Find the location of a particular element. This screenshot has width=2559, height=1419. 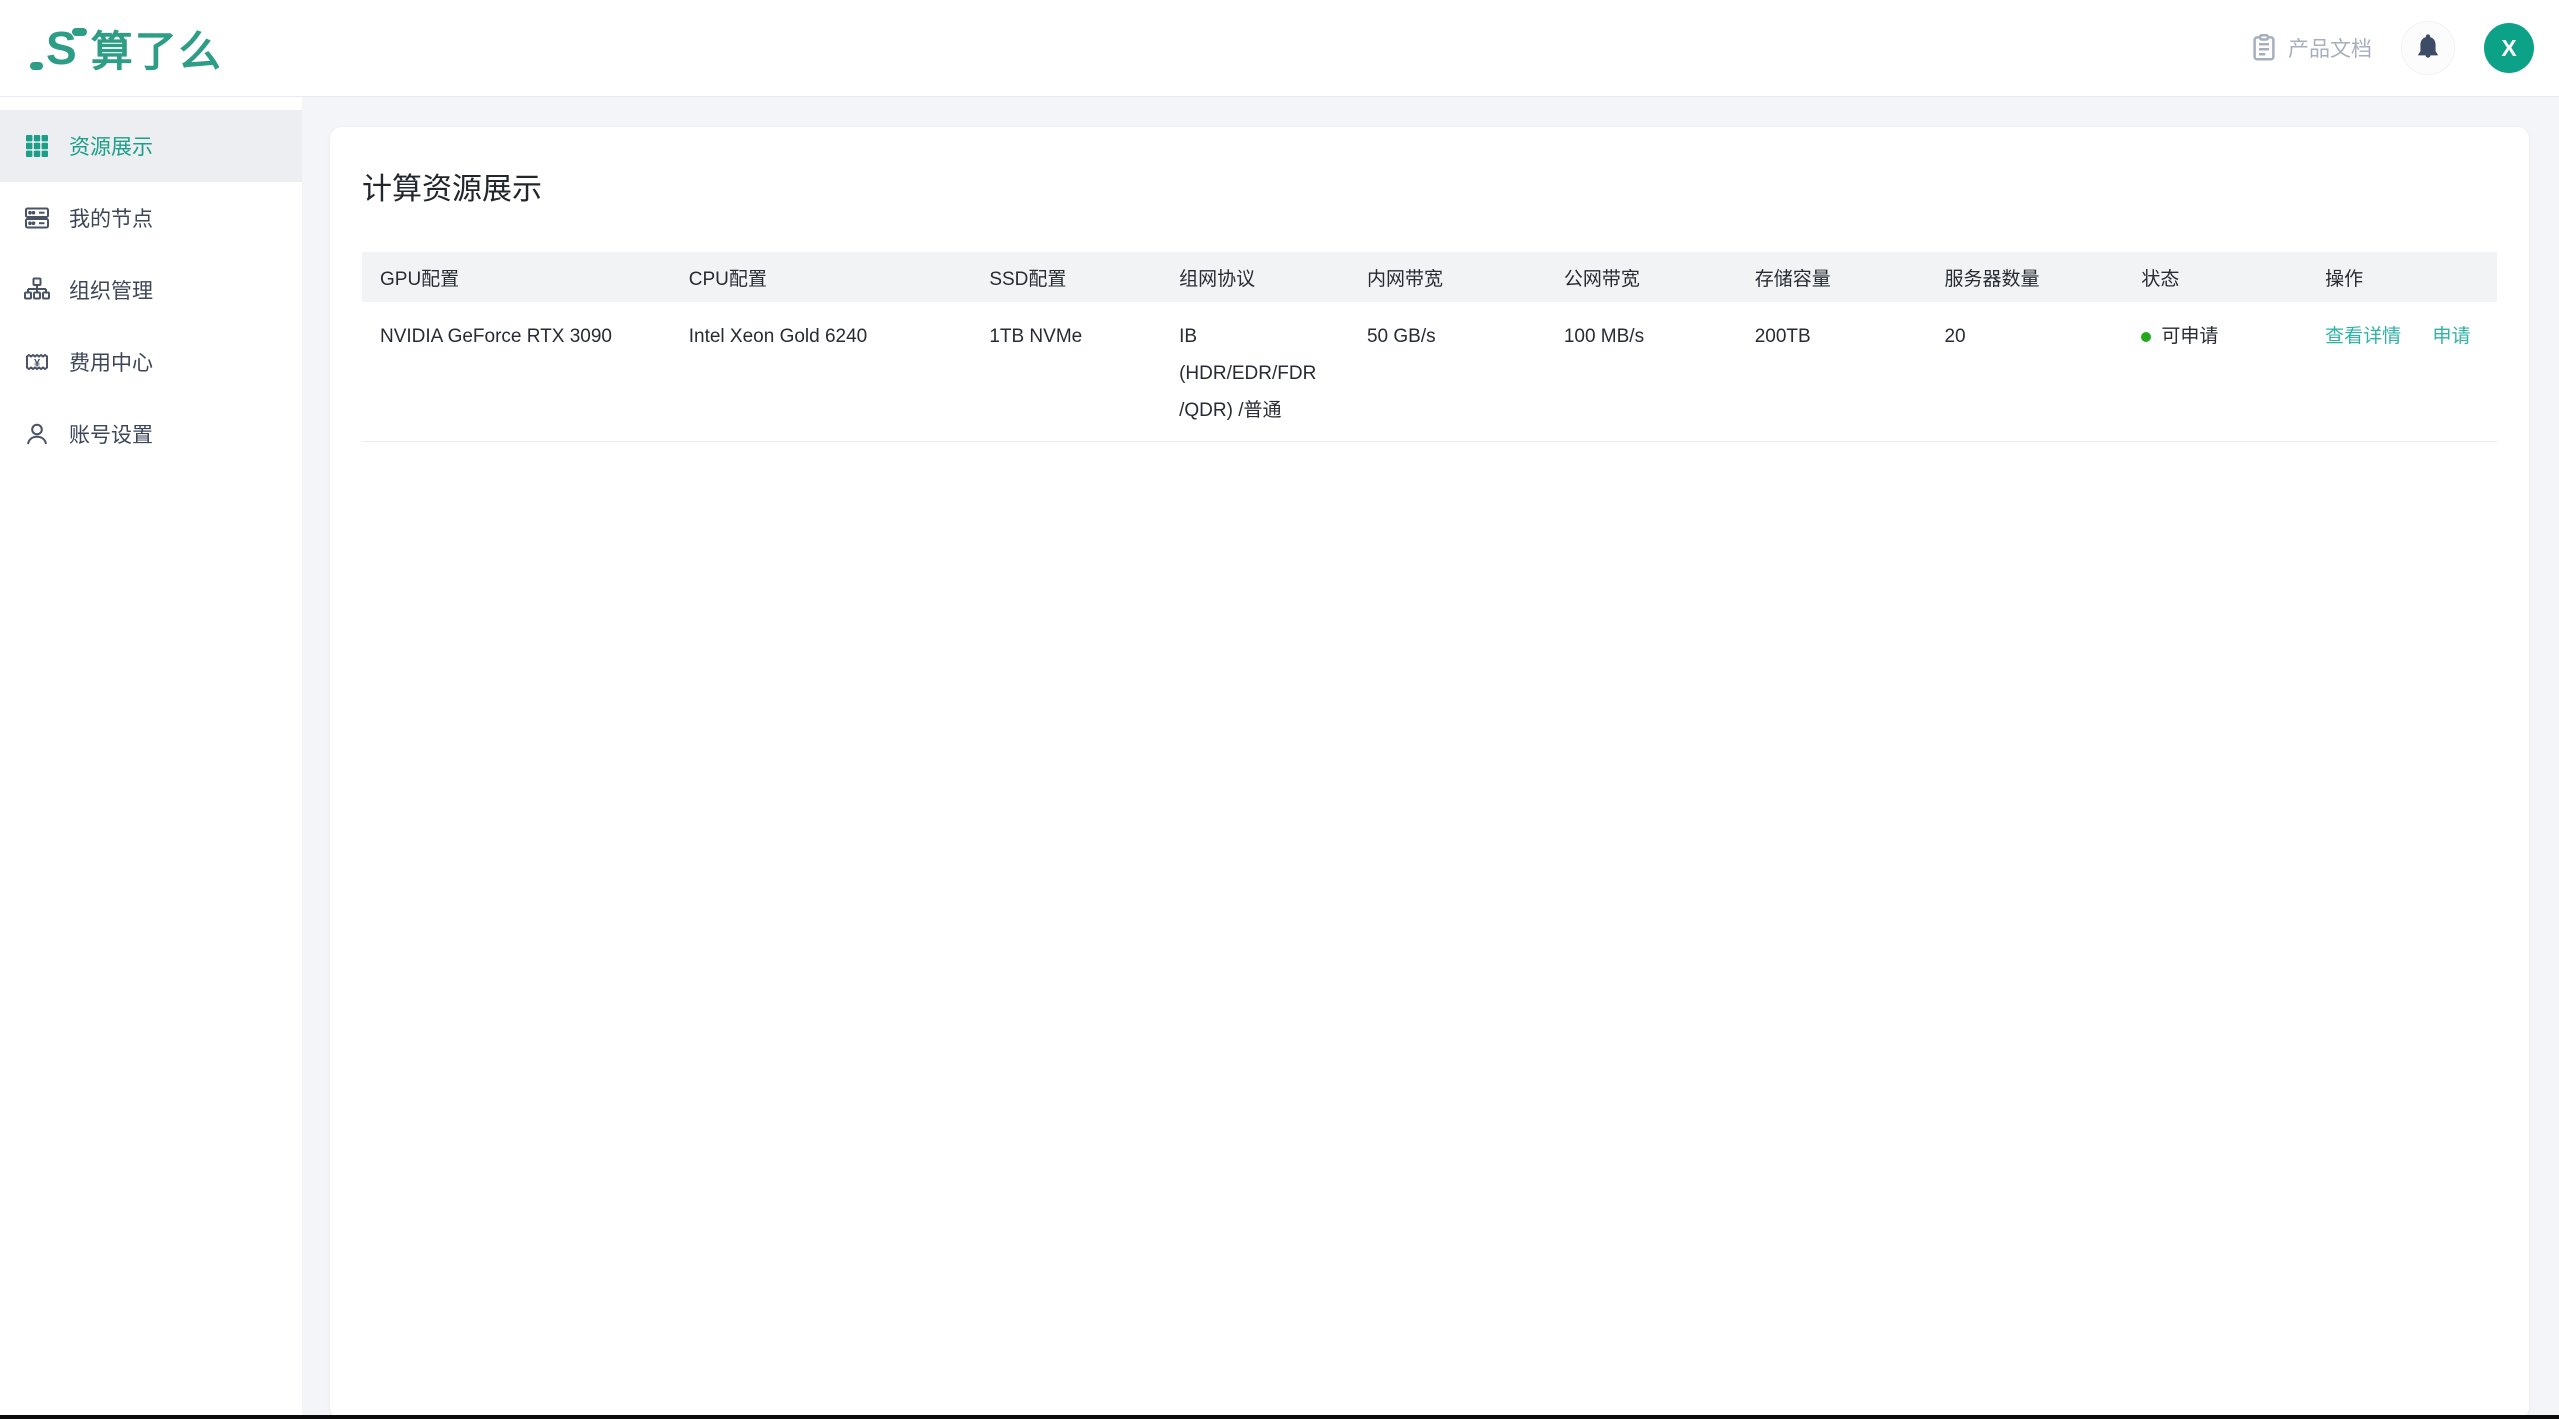

col-header-public-bandwidth: 公网带宽 is located at coordinates (1641, 277).